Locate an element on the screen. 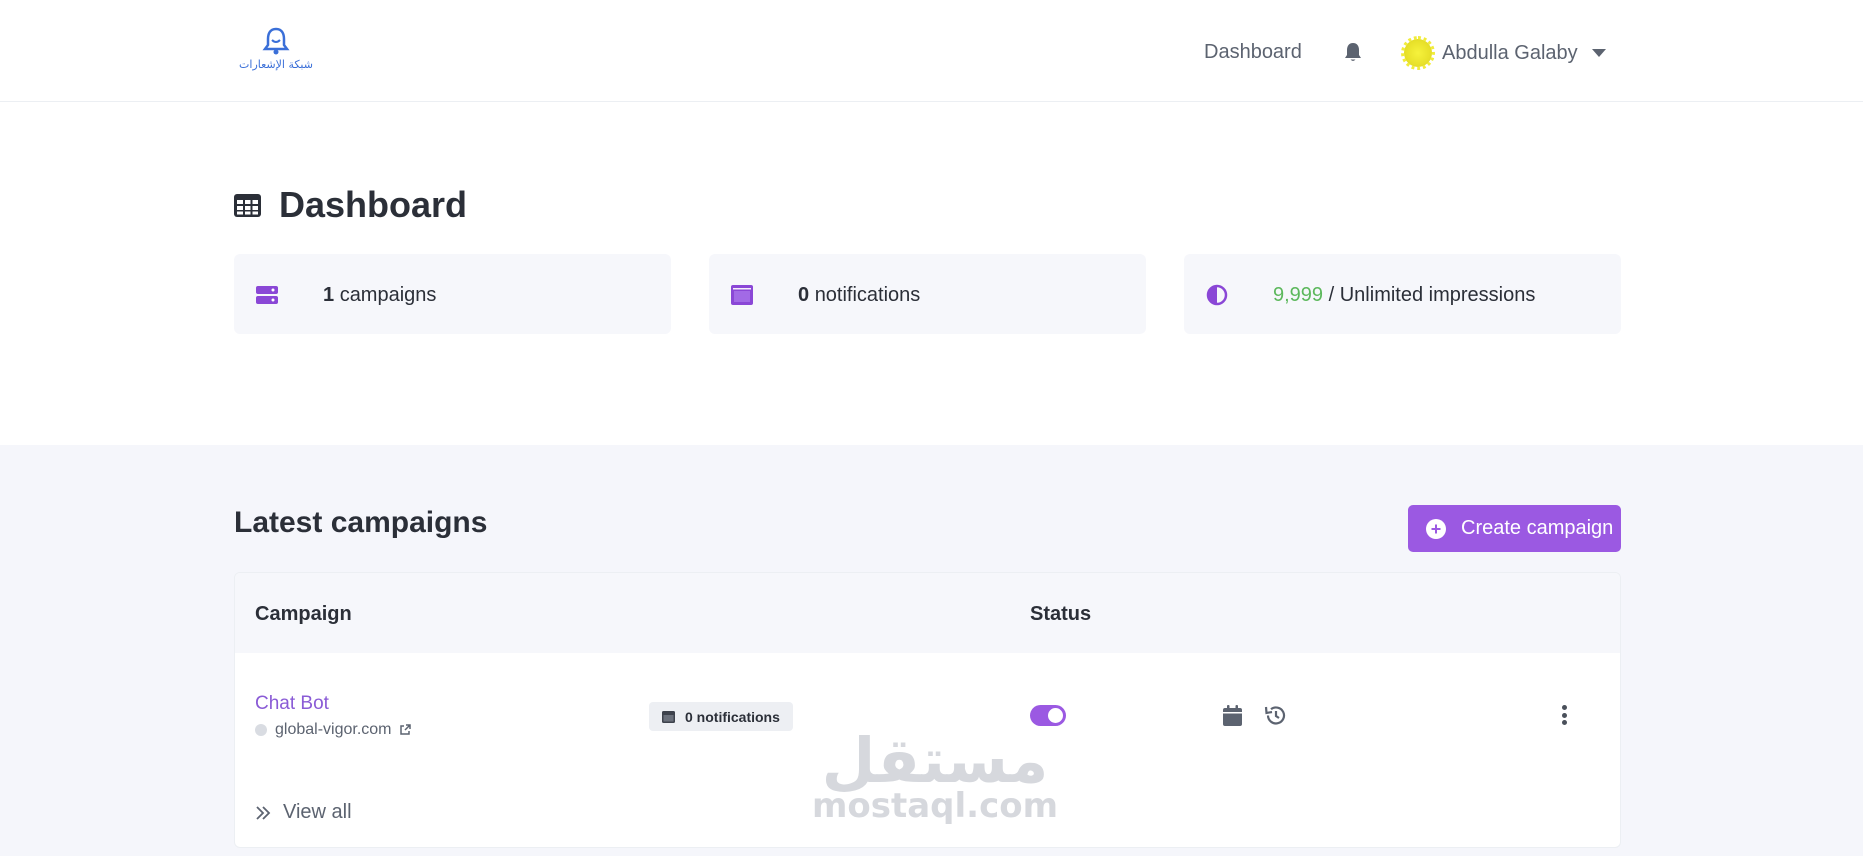 This screenshot has height=856, width=1863. page-title: Dashboard is located at coordinates (350, 205).